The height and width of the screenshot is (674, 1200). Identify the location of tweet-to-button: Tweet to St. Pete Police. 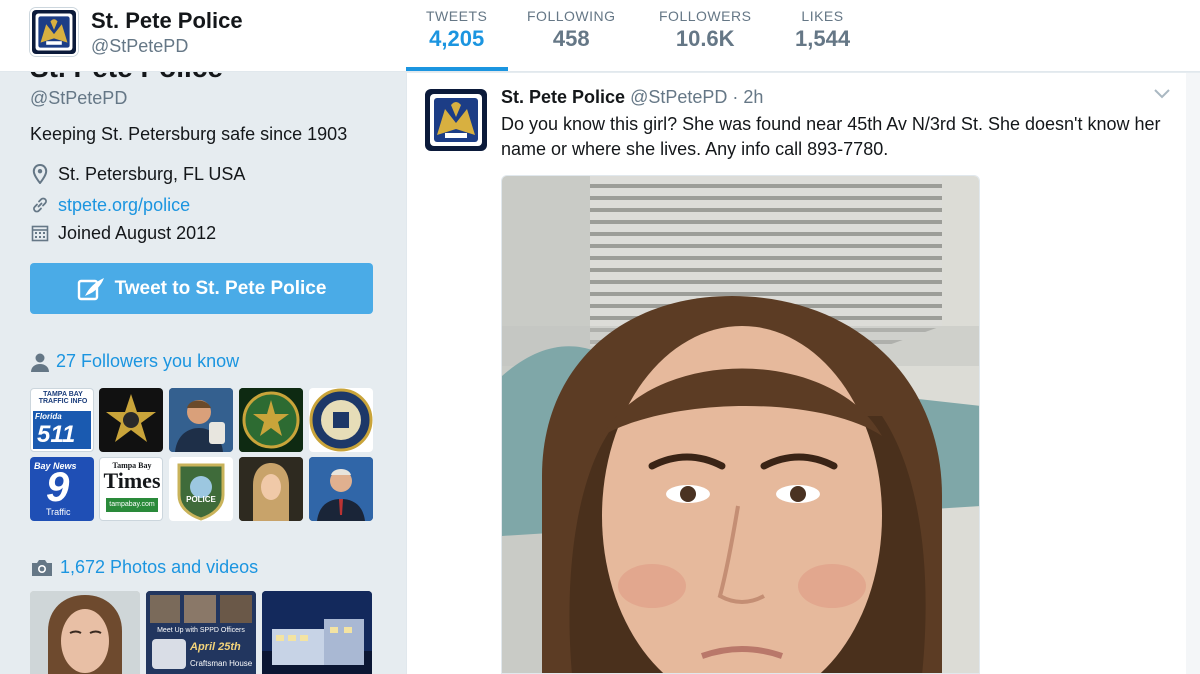
(201, 288).